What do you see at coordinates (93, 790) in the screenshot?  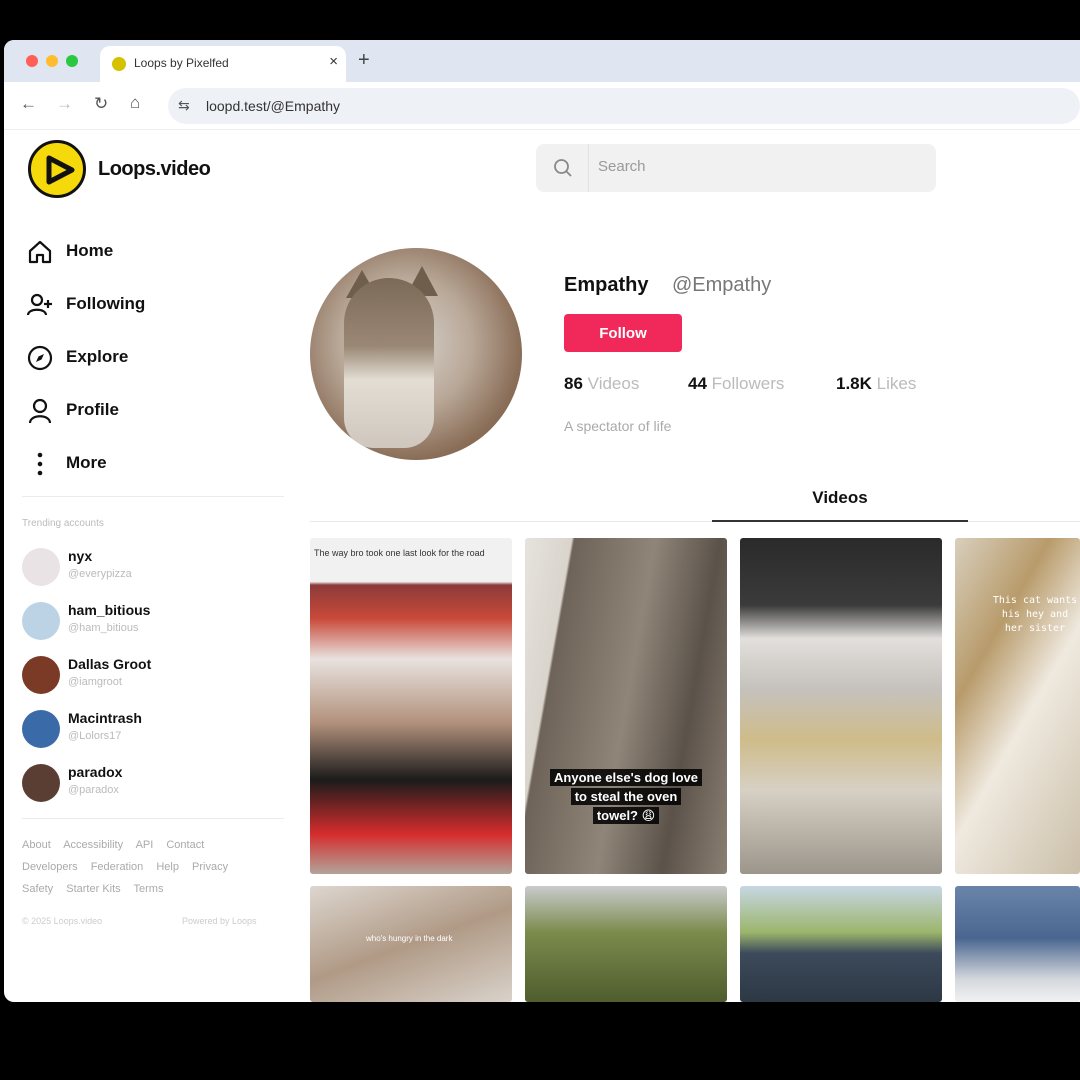 I see `account-handle: @paradox` at bounding box center [93, 790].